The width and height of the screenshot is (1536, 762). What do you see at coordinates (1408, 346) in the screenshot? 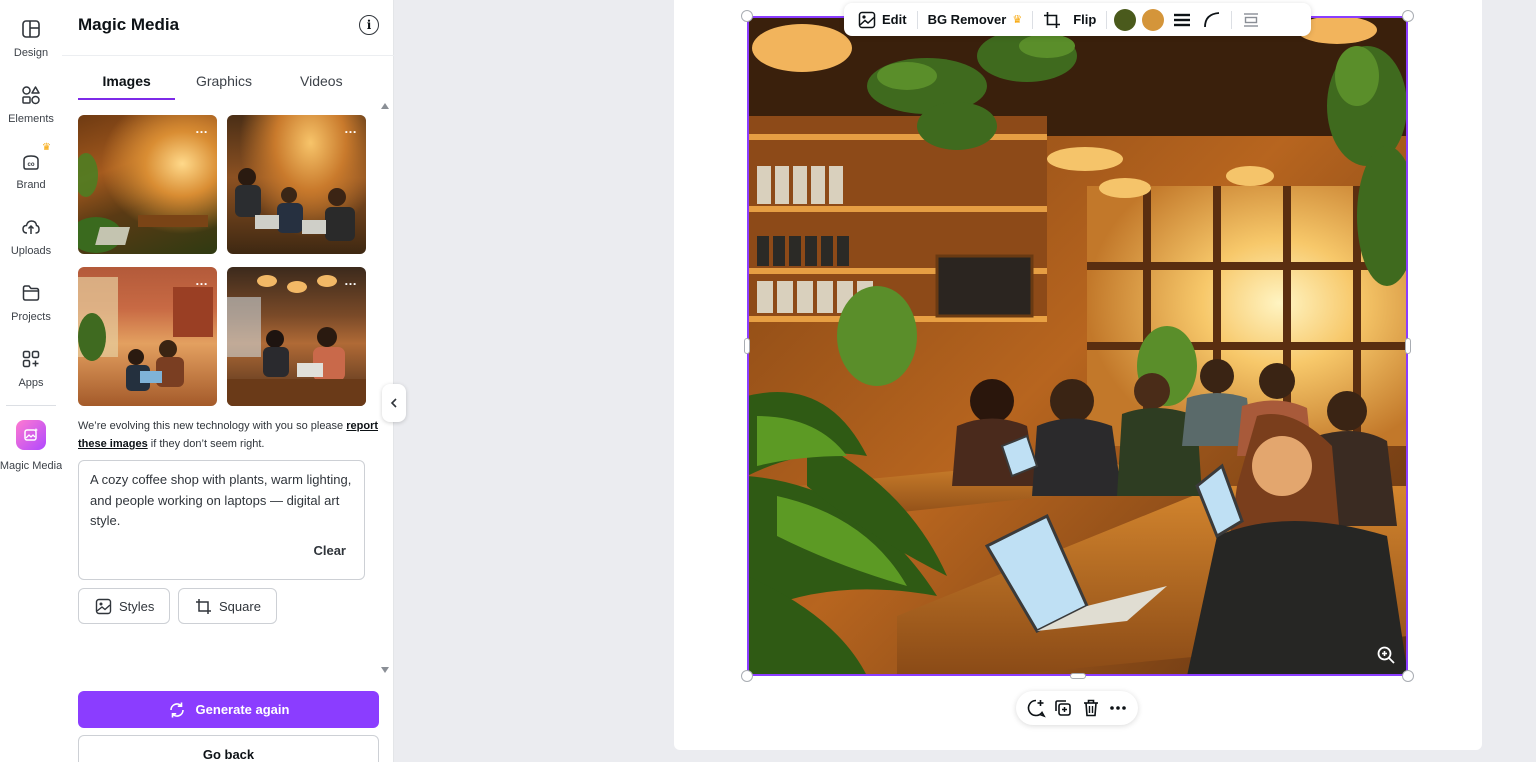
I see `resize-handle-right` at bounding box center [1408, 346].